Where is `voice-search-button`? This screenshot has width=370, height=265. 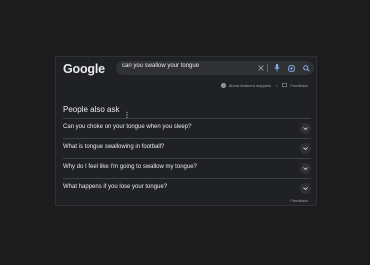 voice-search-button is located at coordinates (277, 68).